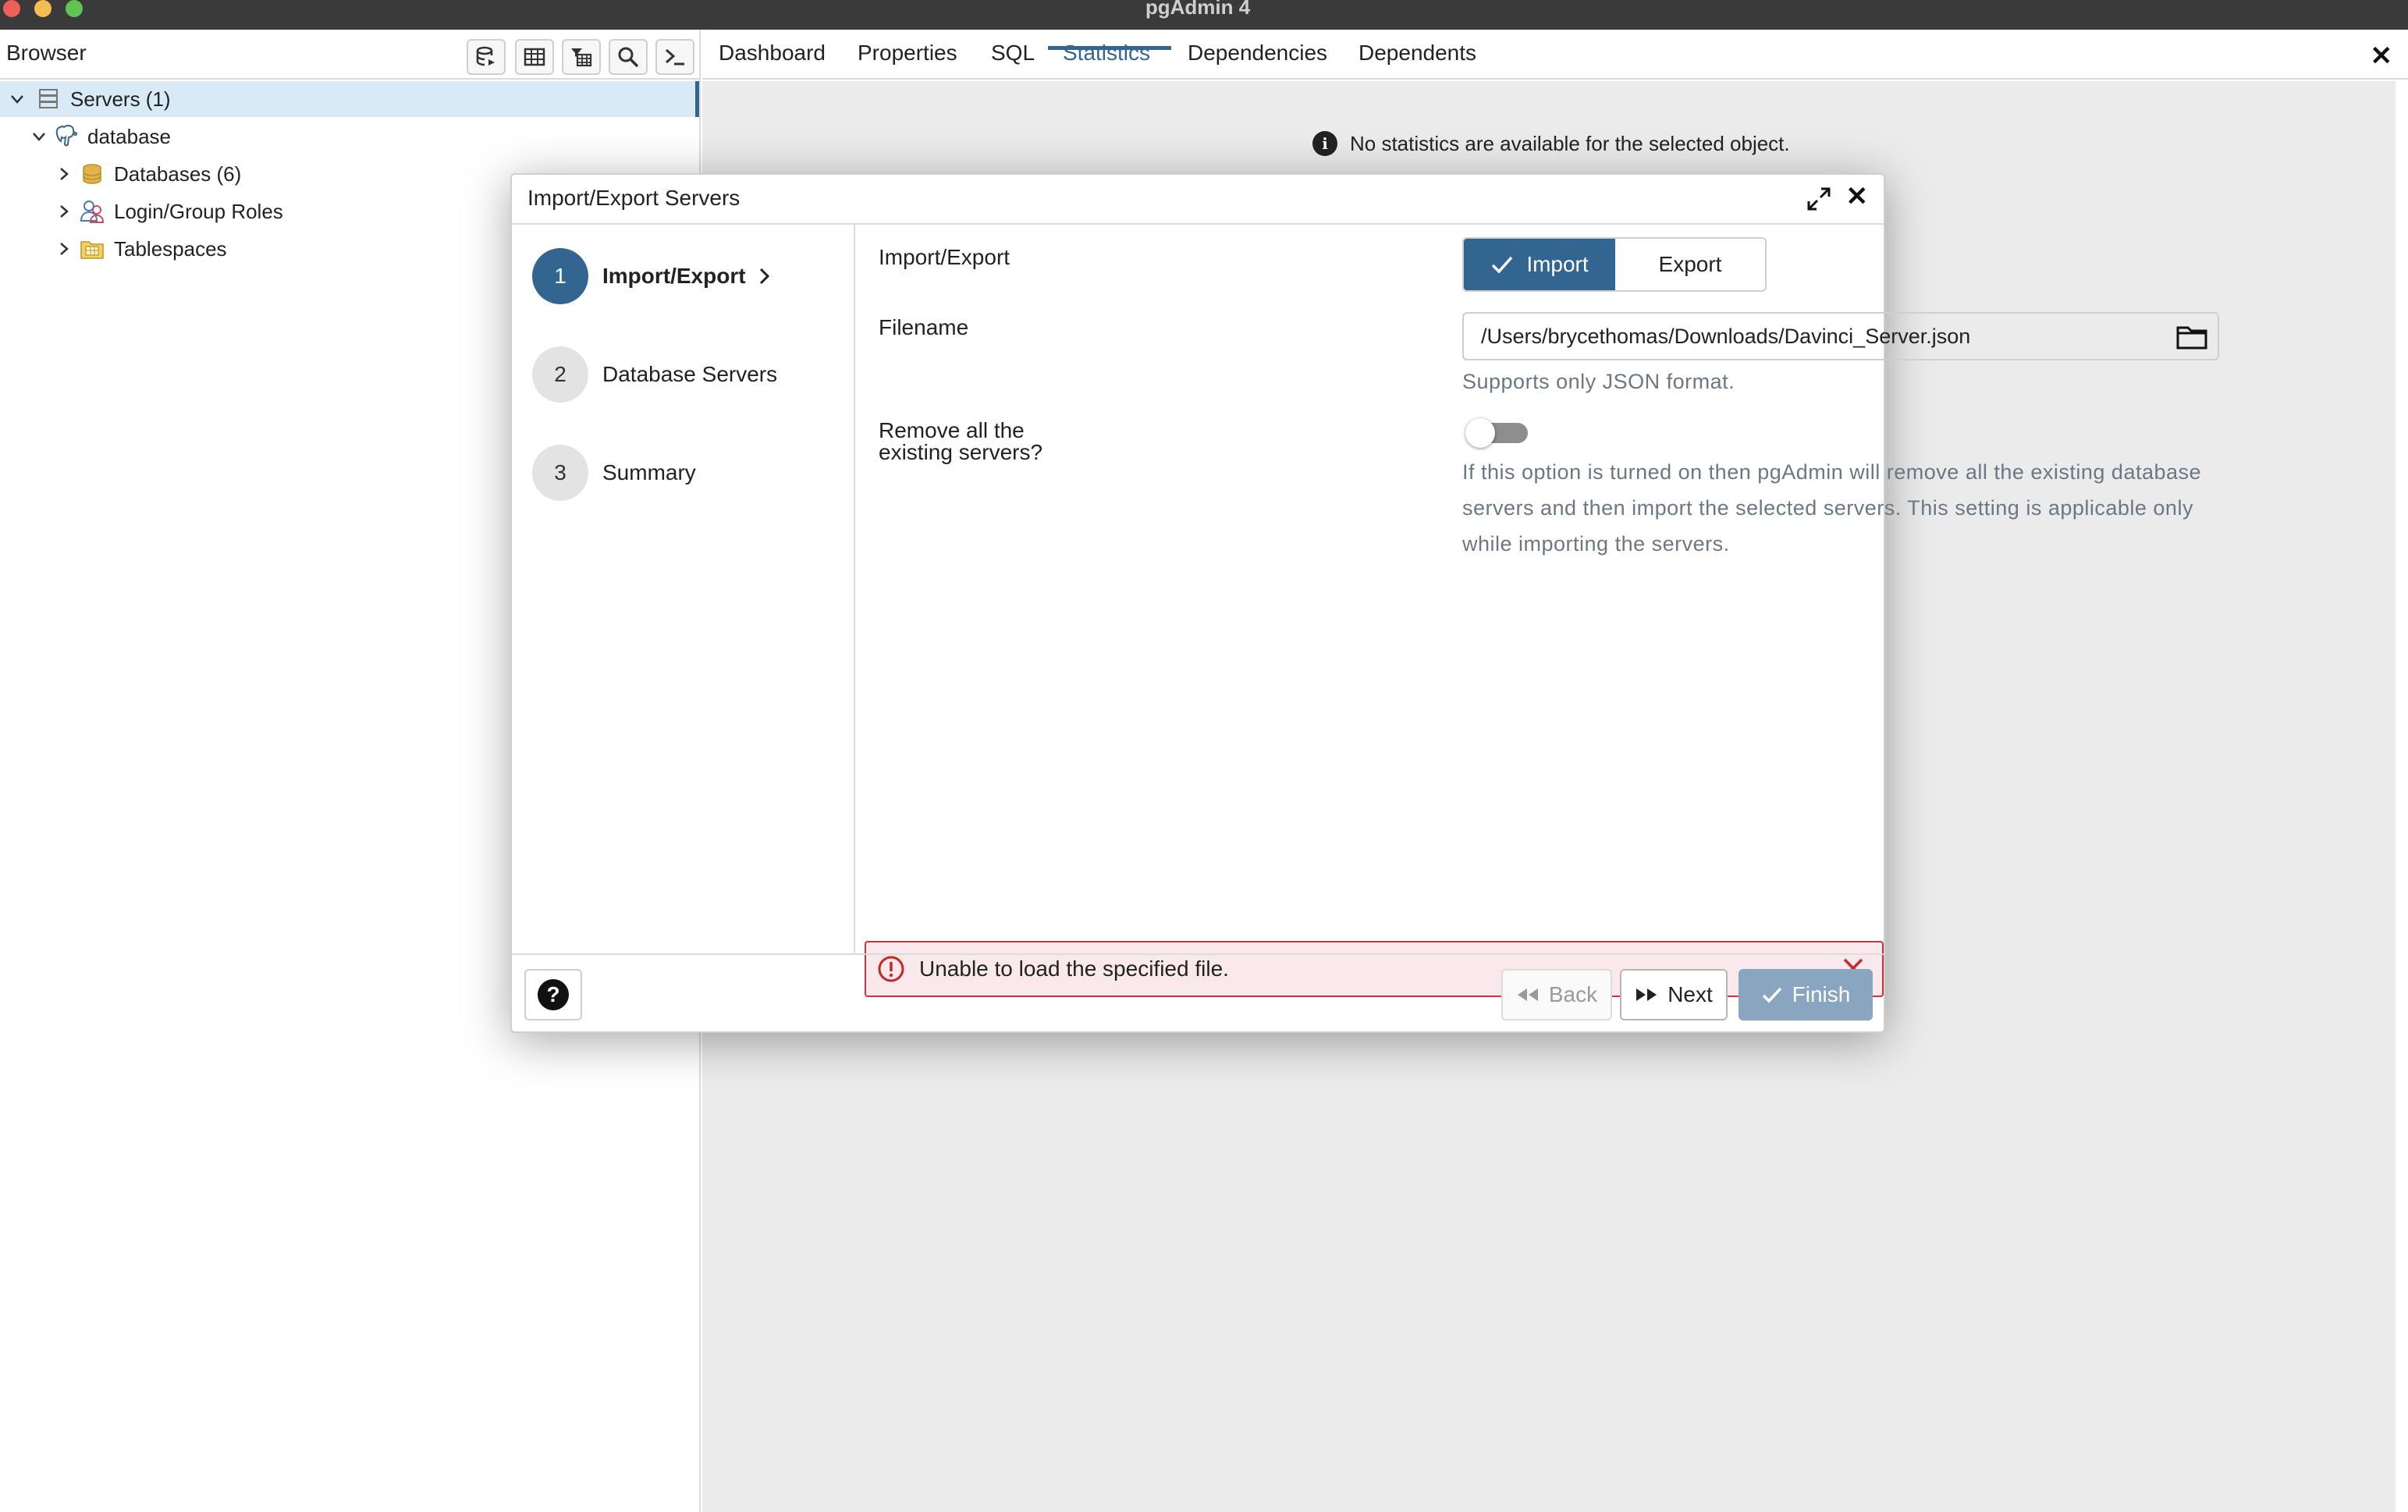 This screenshot has height=1512, width=2408. I want to click on table-view-icon, so click(534, 57).